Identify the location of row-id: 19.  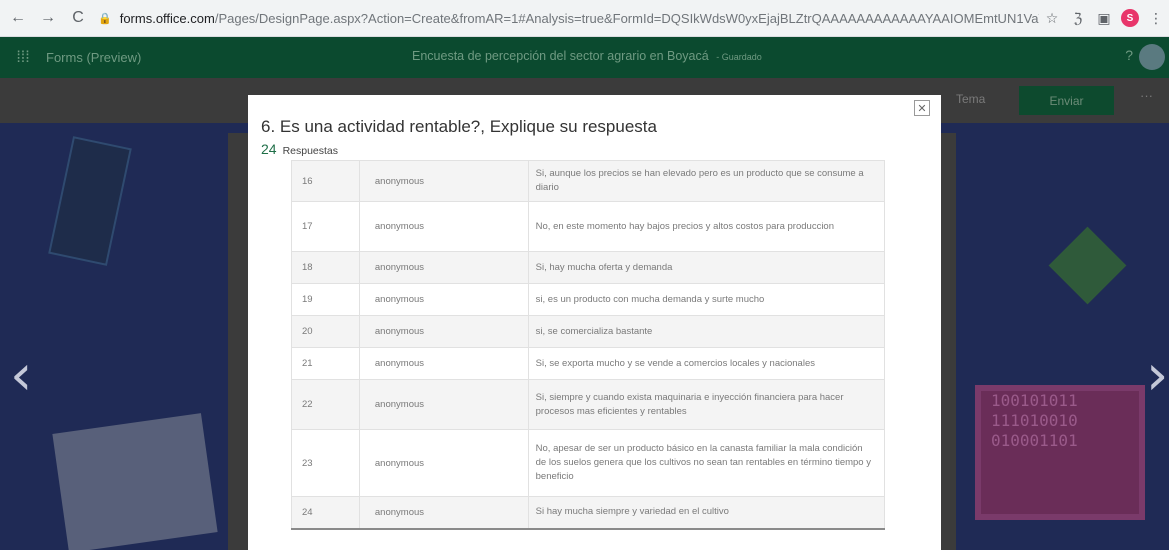
(325, 299).